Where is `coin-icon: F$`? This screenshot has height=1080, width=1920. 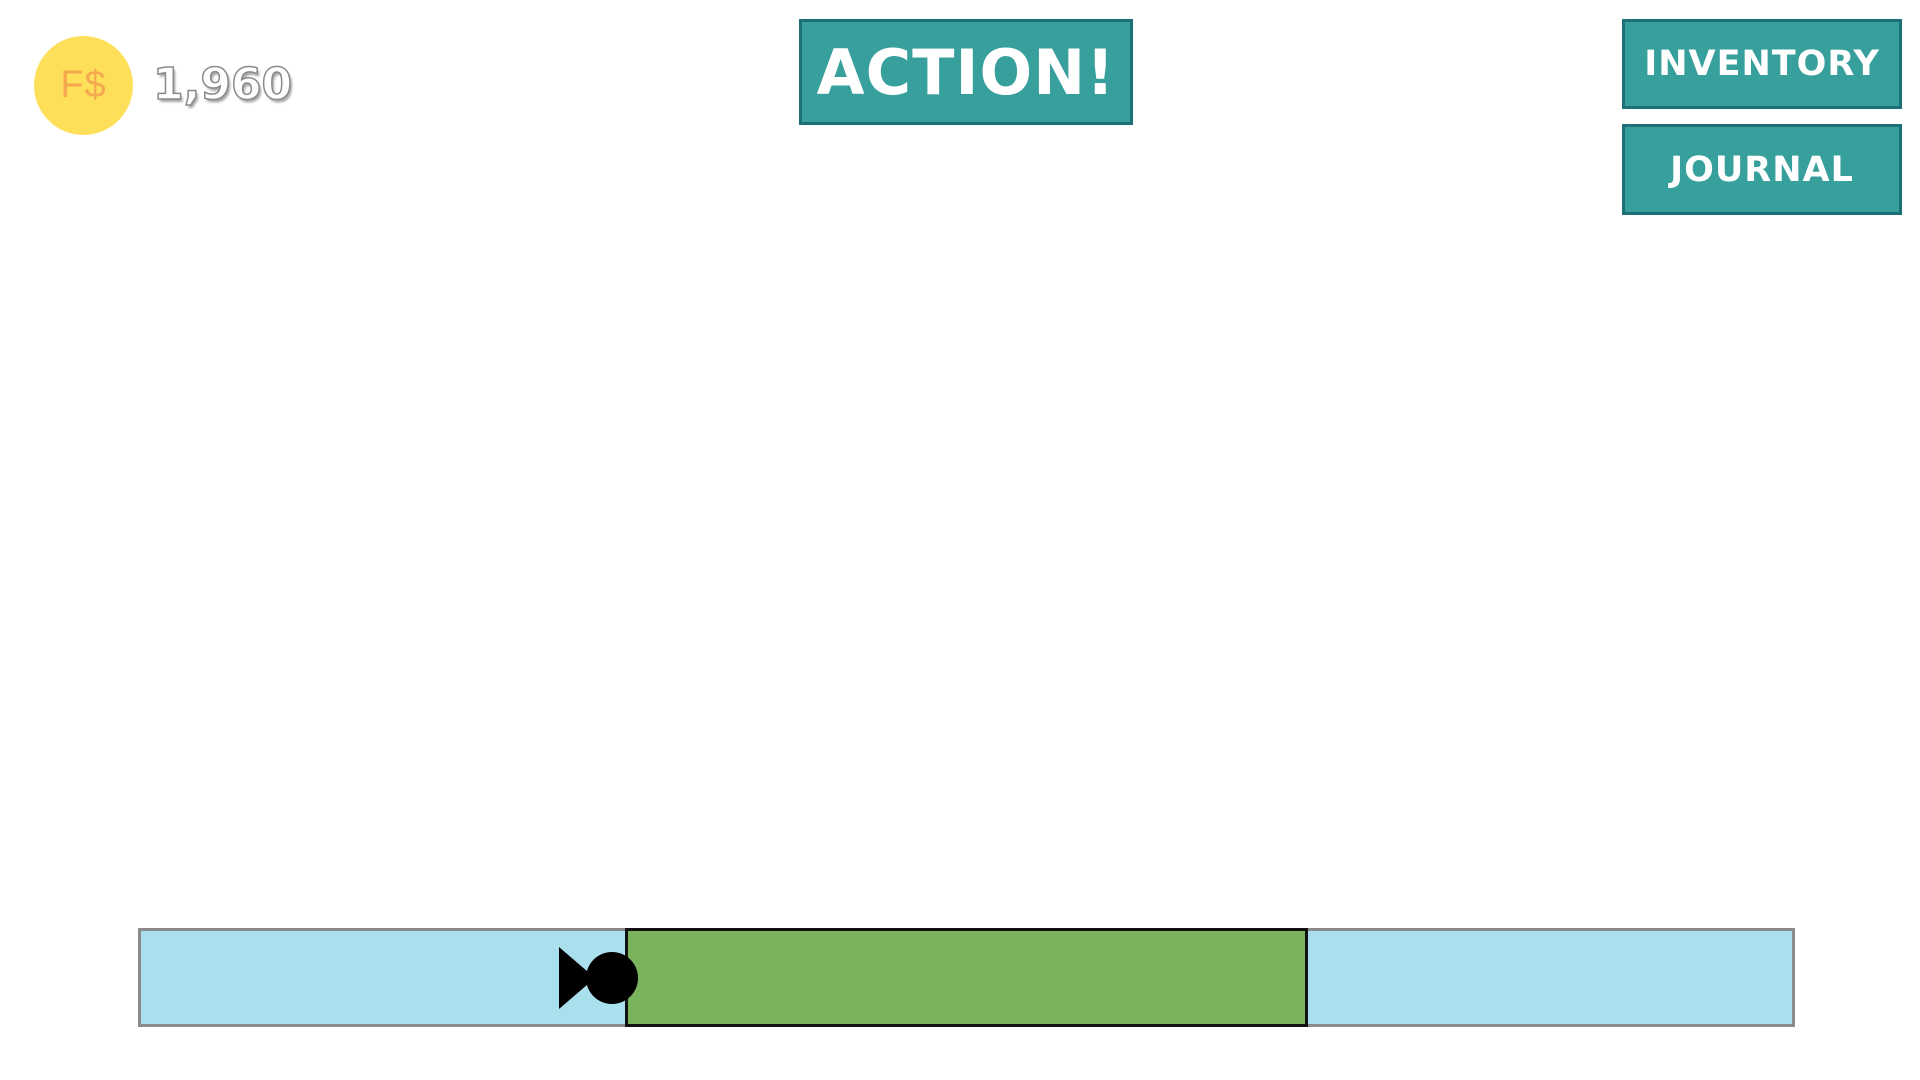
coin-icon: F$ is located at coordinates (83, 85).